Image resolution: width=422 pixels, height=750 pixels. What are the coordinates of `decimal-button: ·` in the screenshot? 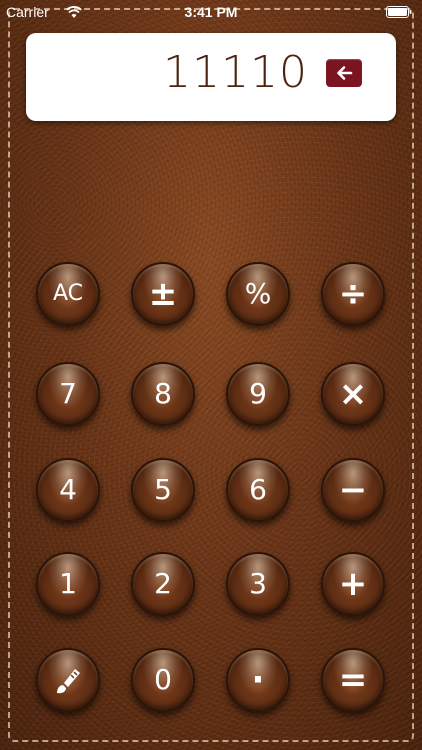 It's located at (258, 680).